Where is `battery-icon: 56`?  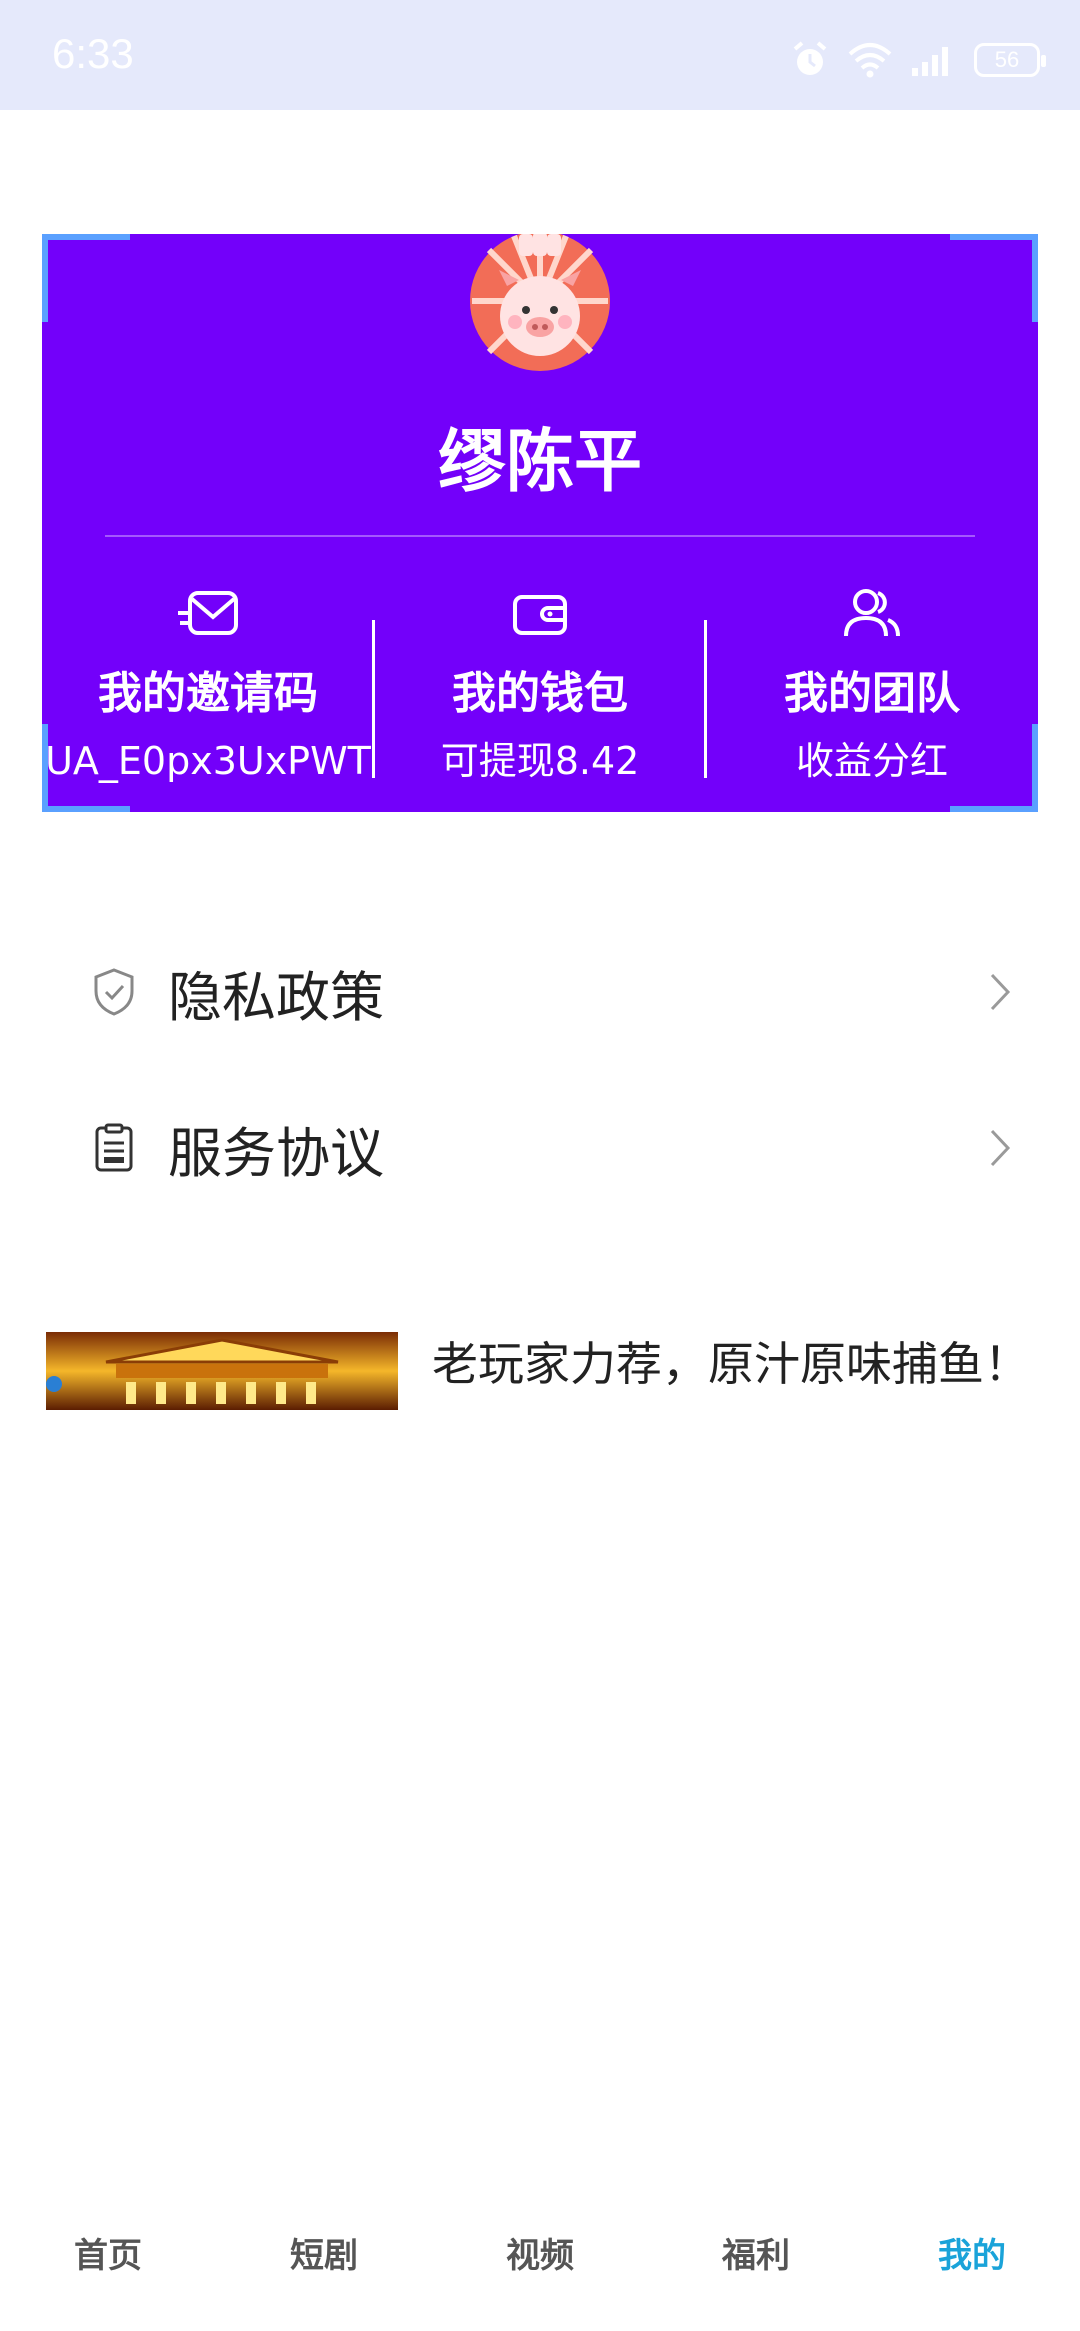
battery-icon: 56 is located at coordinates (1010, 60).